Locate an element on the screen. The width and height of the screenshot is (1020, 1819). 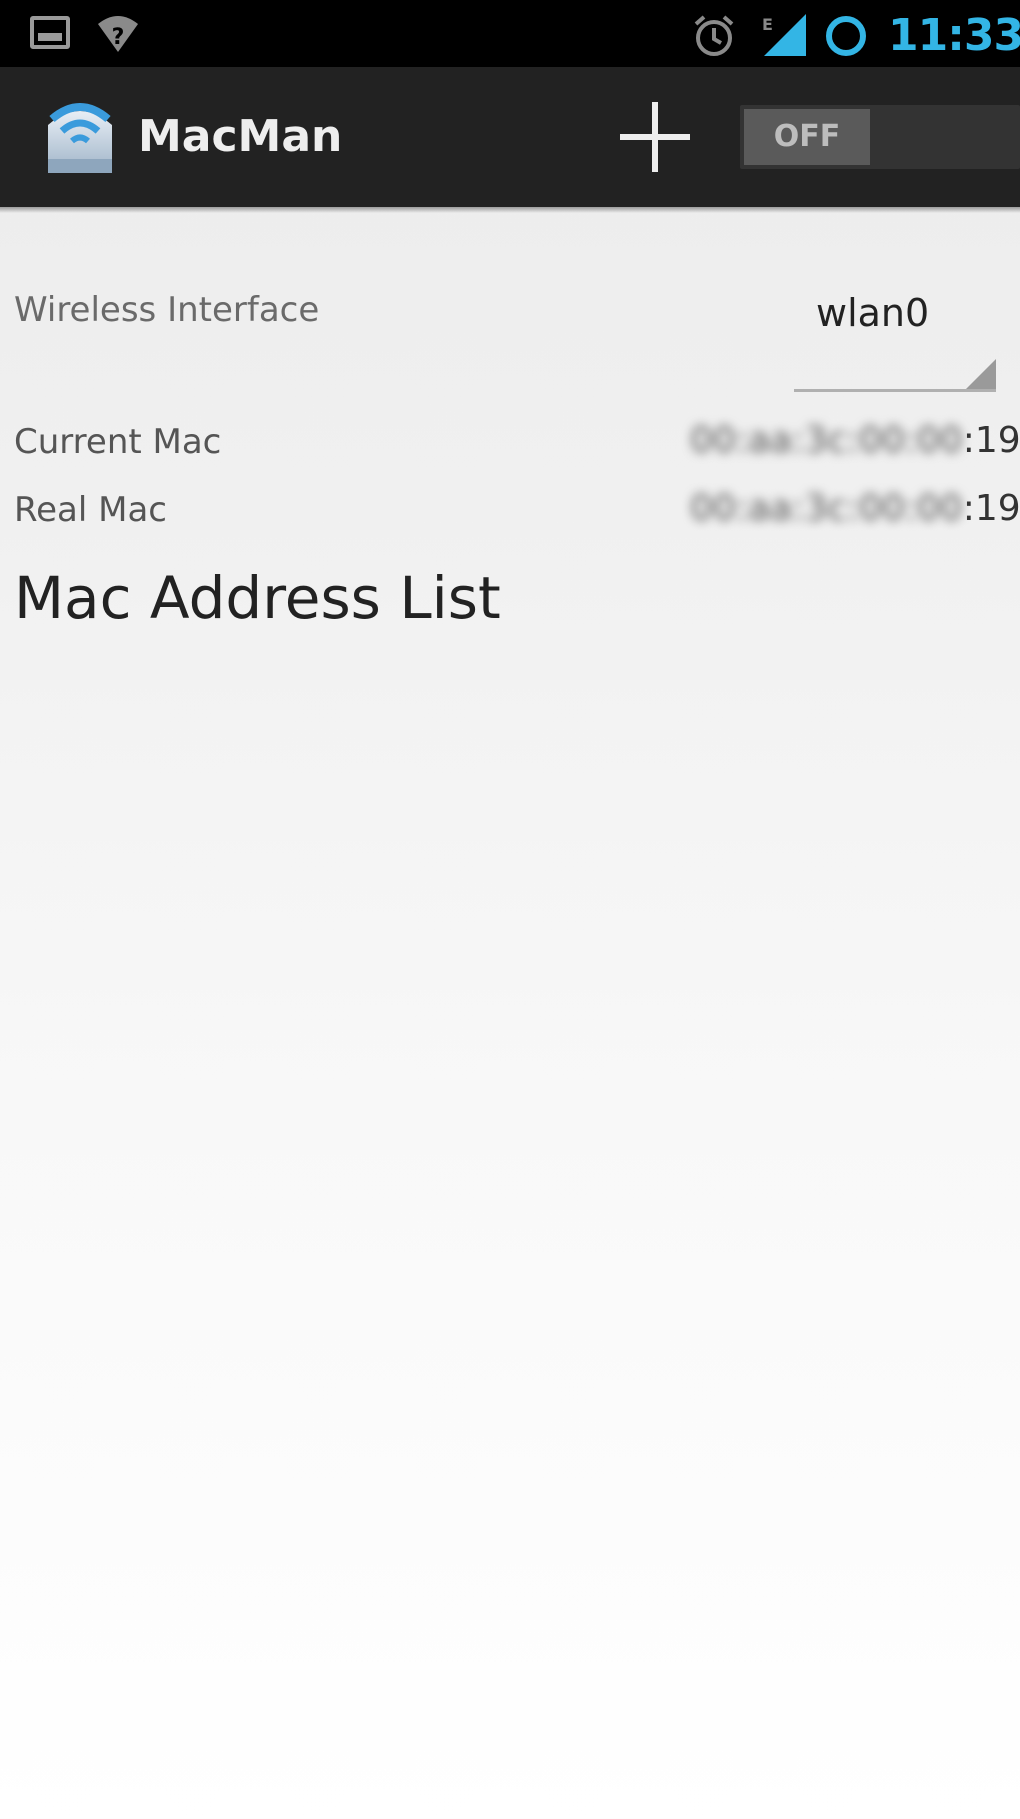
gallery-icon is located at coordinates (50, 32).